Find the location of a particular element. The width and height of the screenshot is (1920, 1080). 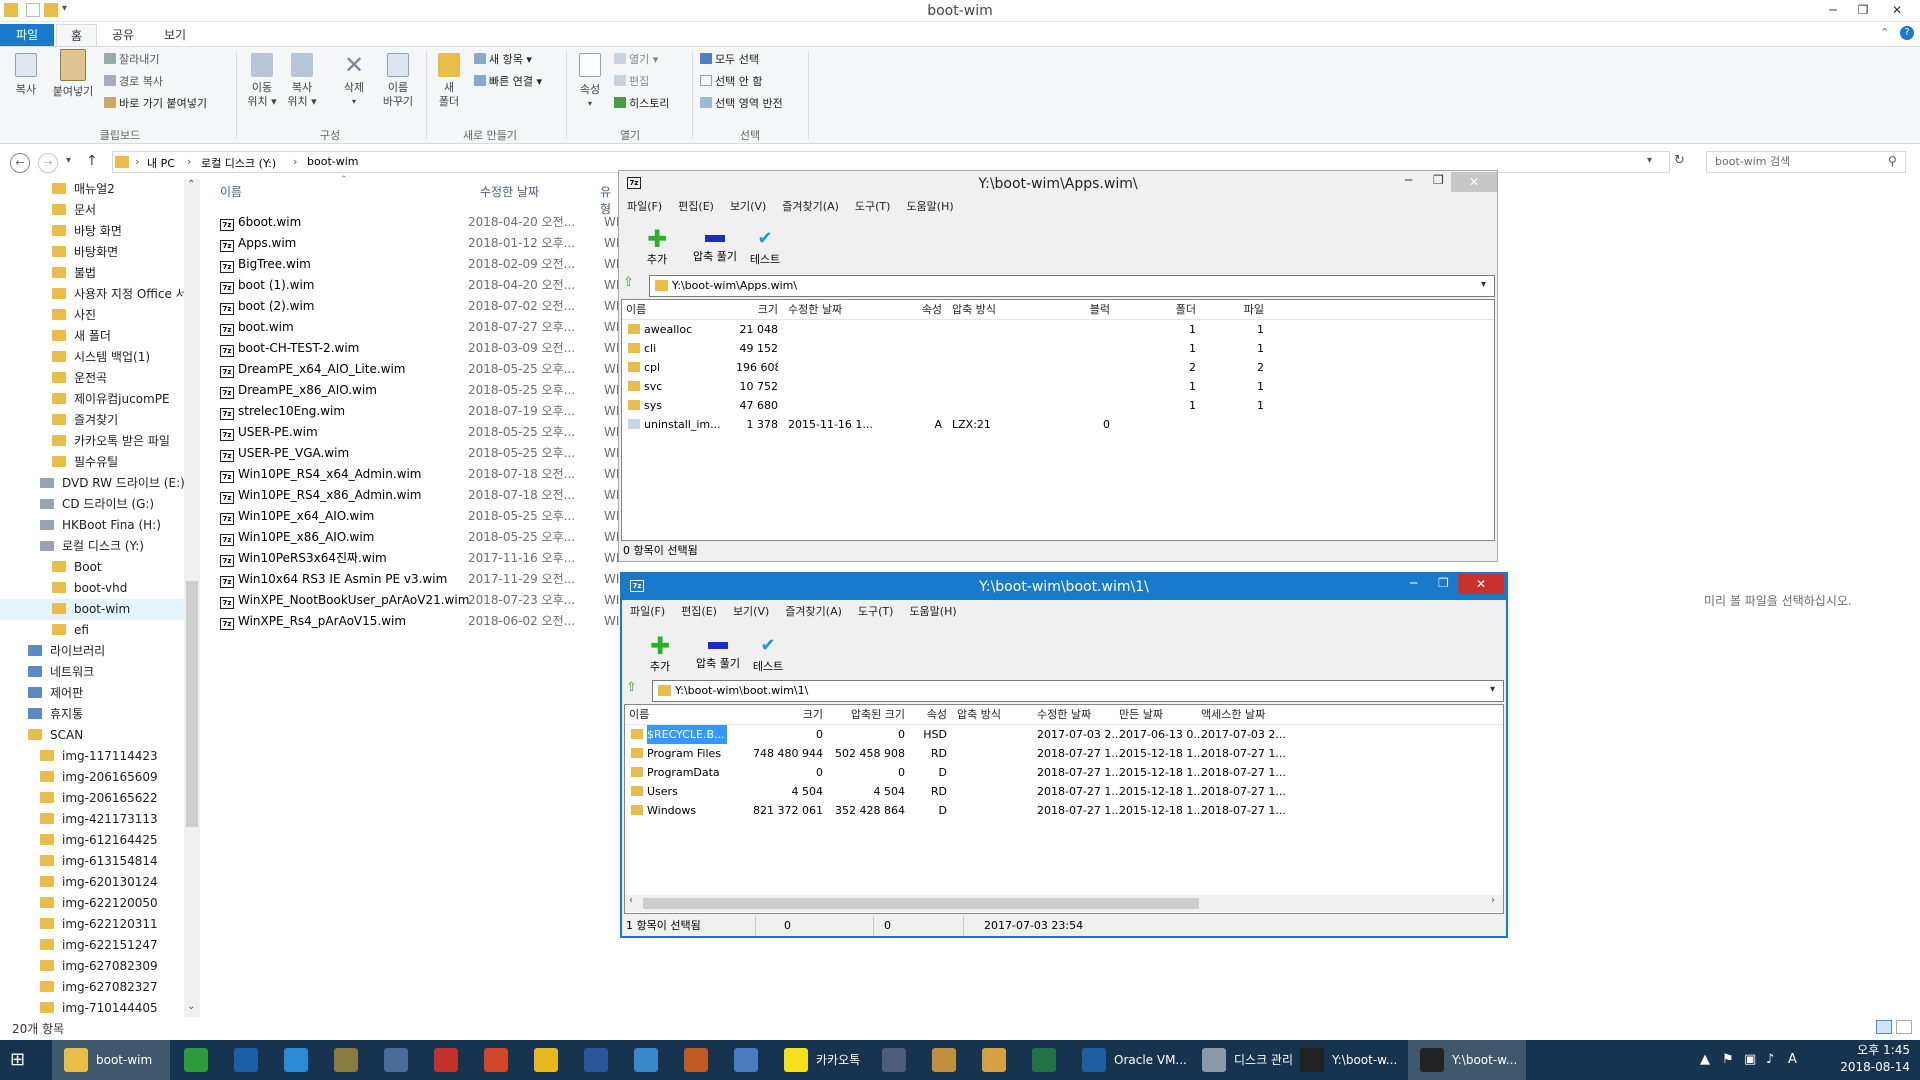

tree-item: img-627082327 is located at coordinates (92, 987).